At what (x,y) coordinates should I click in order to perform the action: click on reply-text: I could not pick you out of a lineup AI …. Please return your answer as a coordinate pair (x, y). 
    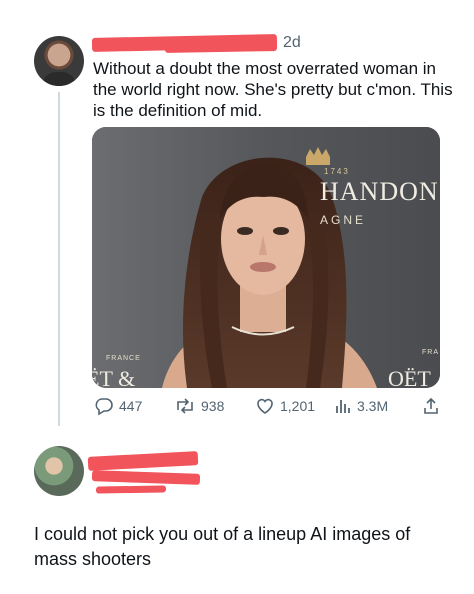
    Looking at the image, I should click on (222, 546).